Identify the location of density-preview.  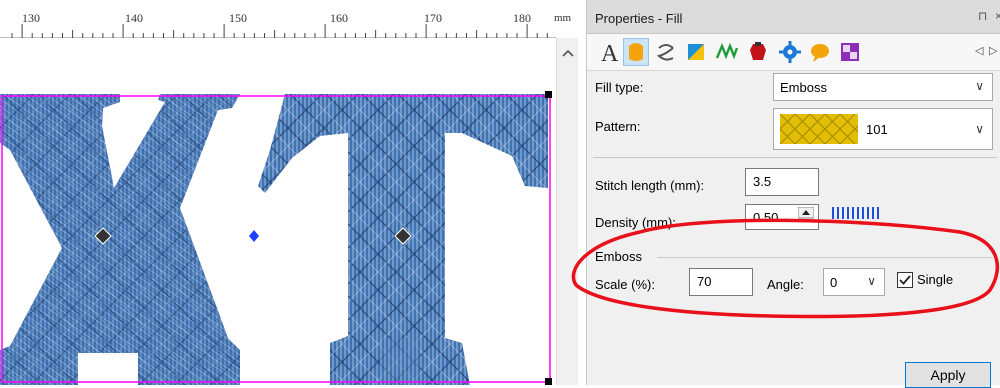
(855, 213).